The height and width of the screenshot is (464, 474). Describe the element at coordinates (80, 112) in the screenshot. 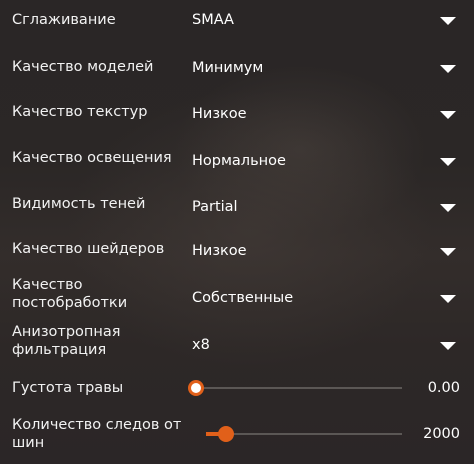

I see `texture-quality-label: Качество текстур` at that location.